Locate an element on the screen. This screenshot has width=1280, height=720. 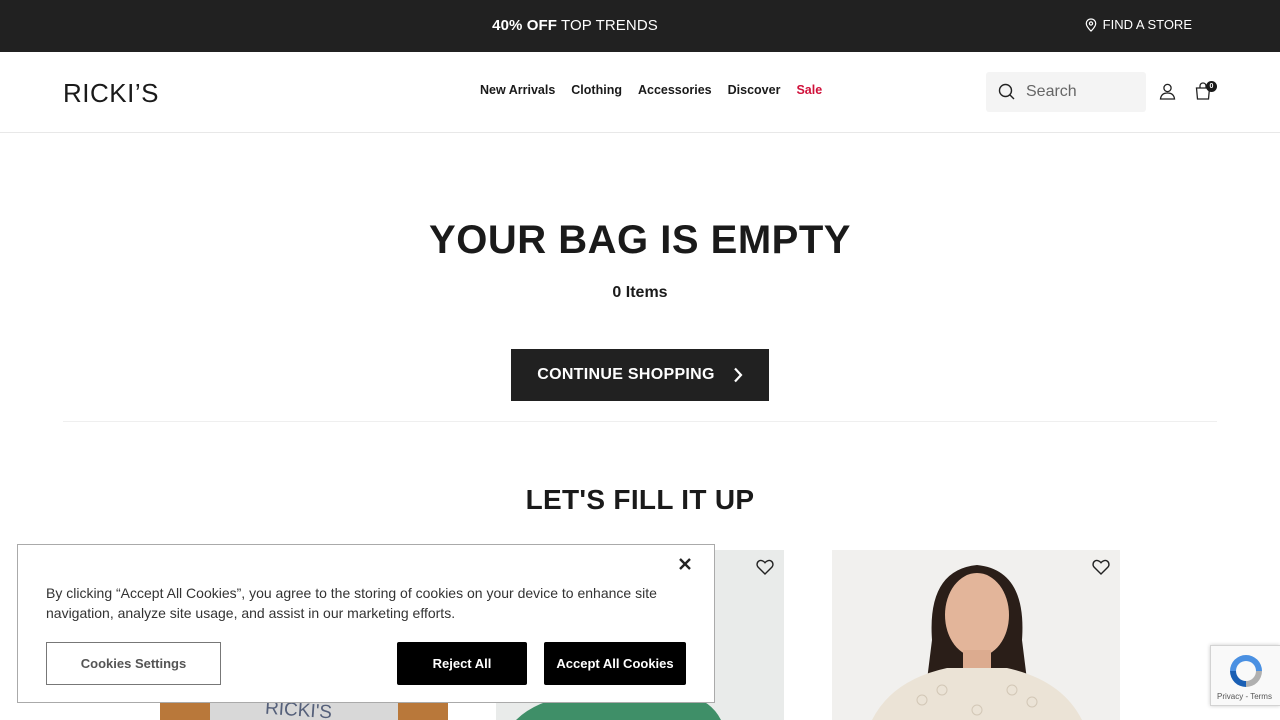
nav-discover: Discover is located at coordinates (754, 90).